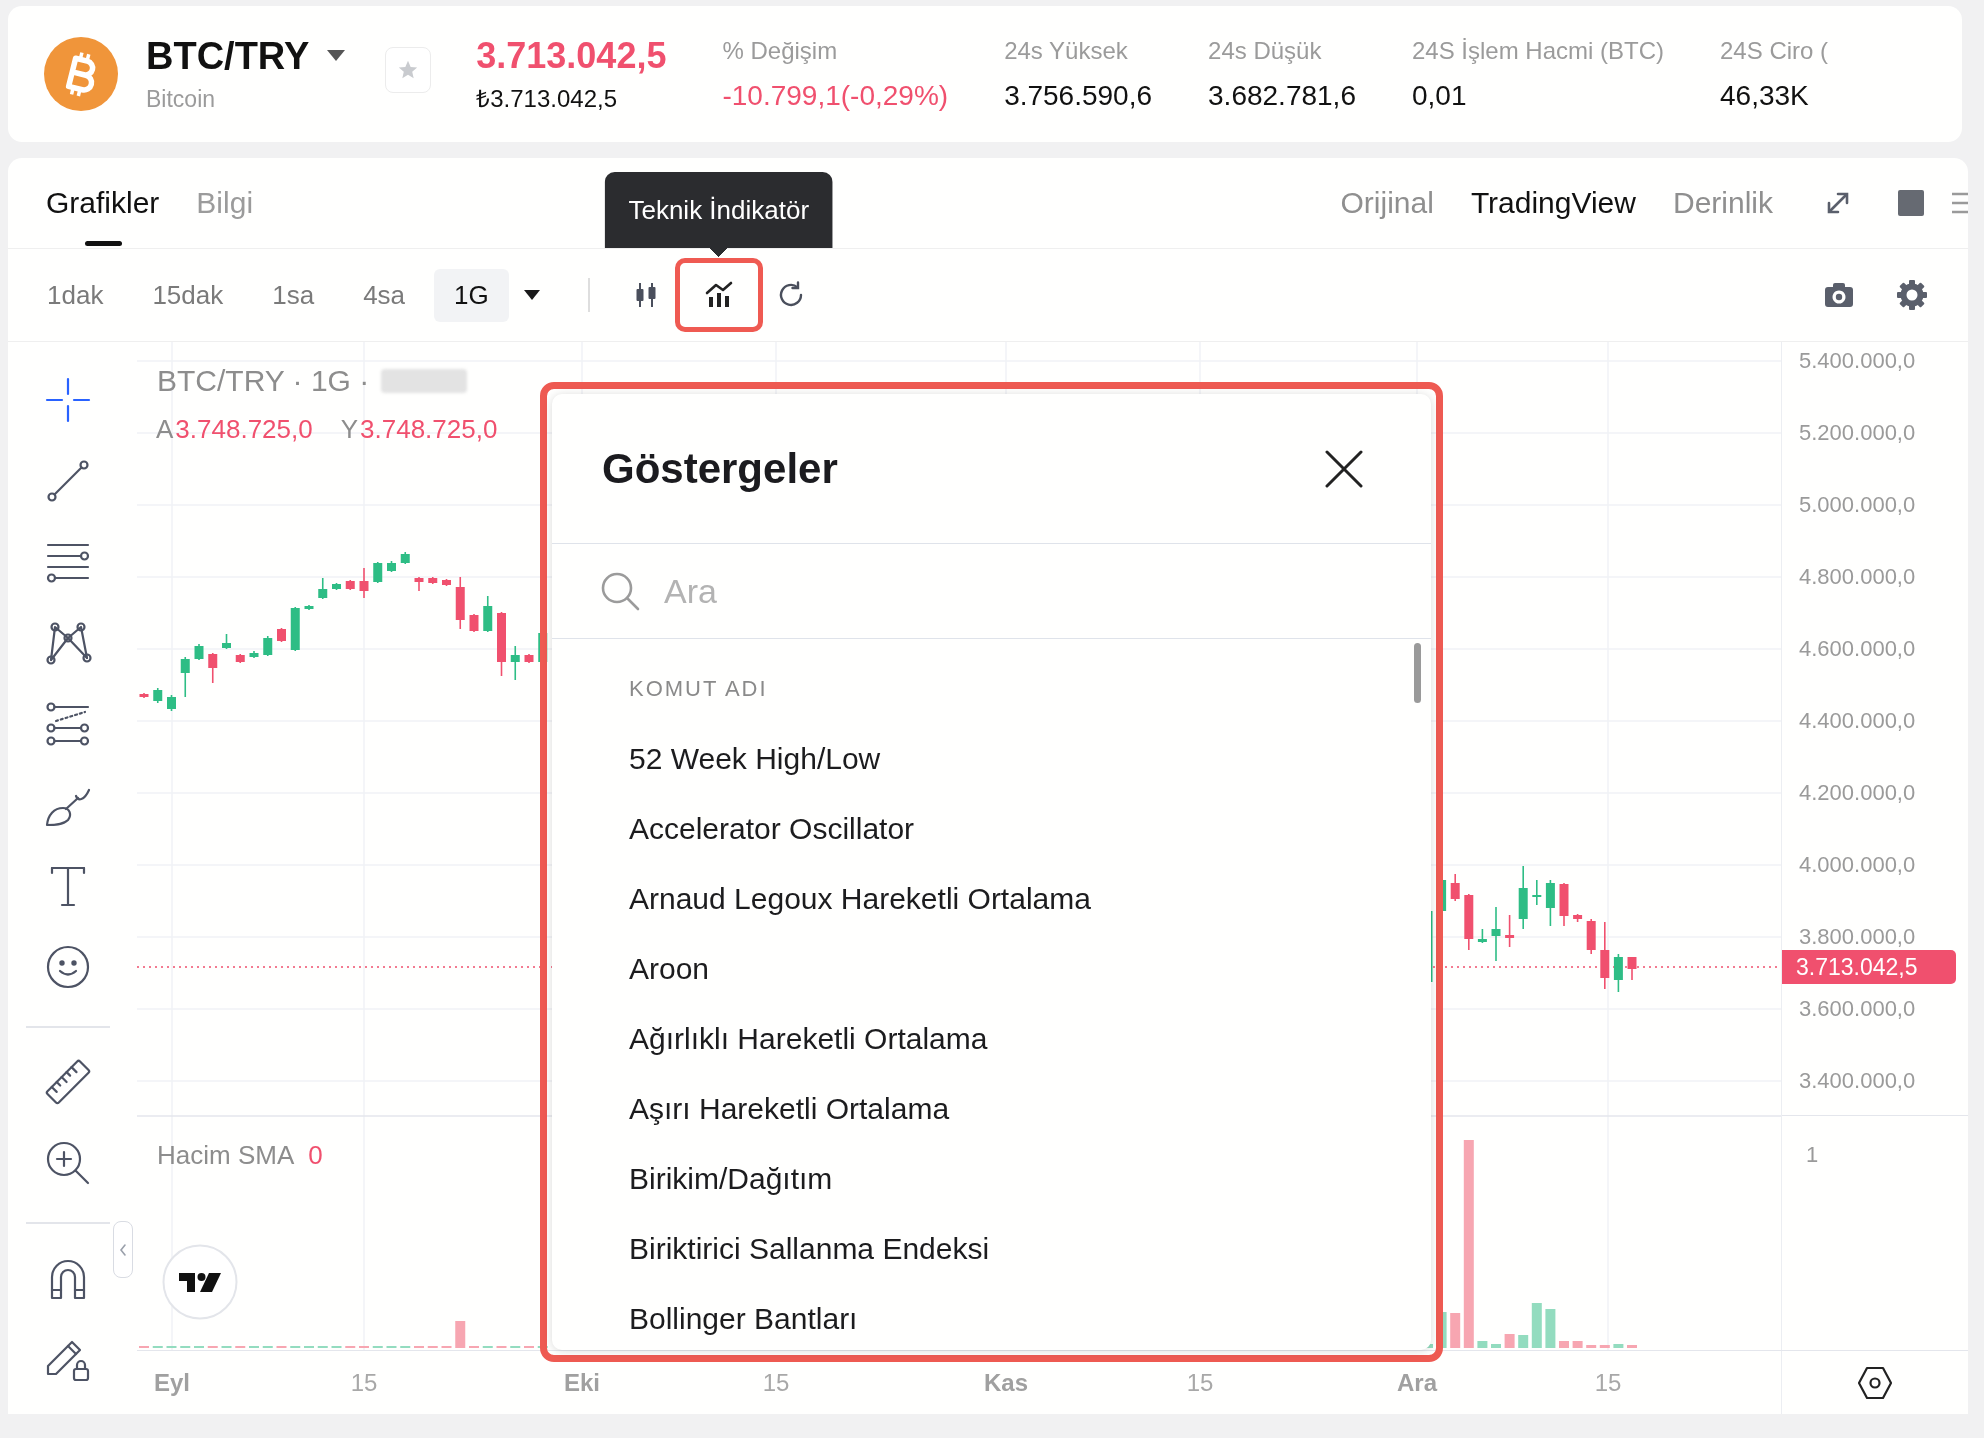  I want to click on view-tab: TradingView, so click(1553, 203).